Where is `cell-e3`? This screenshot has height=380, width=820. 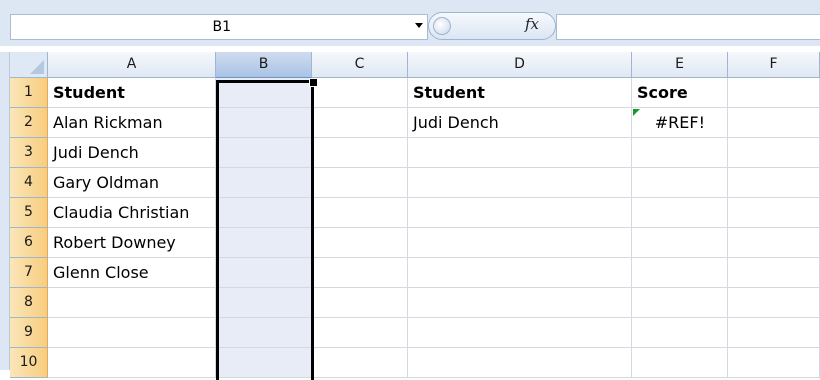 cell-e3 is located at coordinates (680, 153).